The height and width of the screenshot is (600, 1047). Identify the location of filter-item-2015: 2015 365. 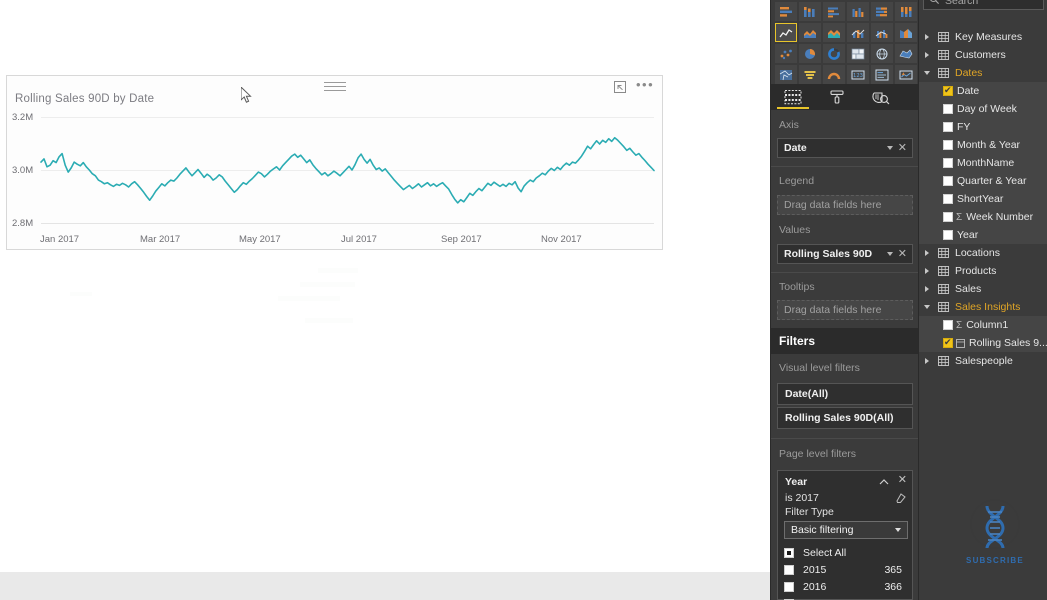
(846, 569).